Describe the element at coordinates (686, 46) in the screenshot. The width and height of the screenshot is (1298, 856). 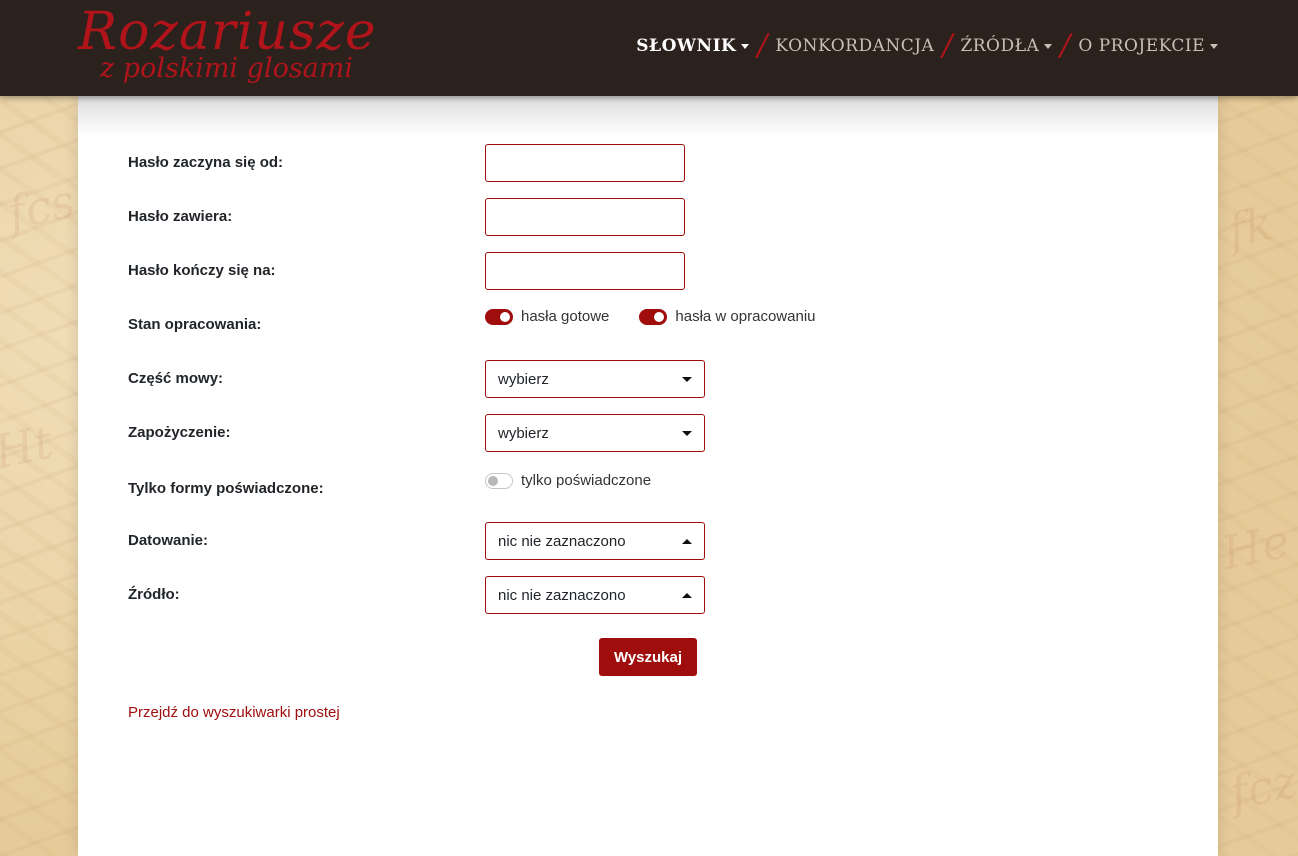
I see `nav-label: SŁOWNIK` at that location.